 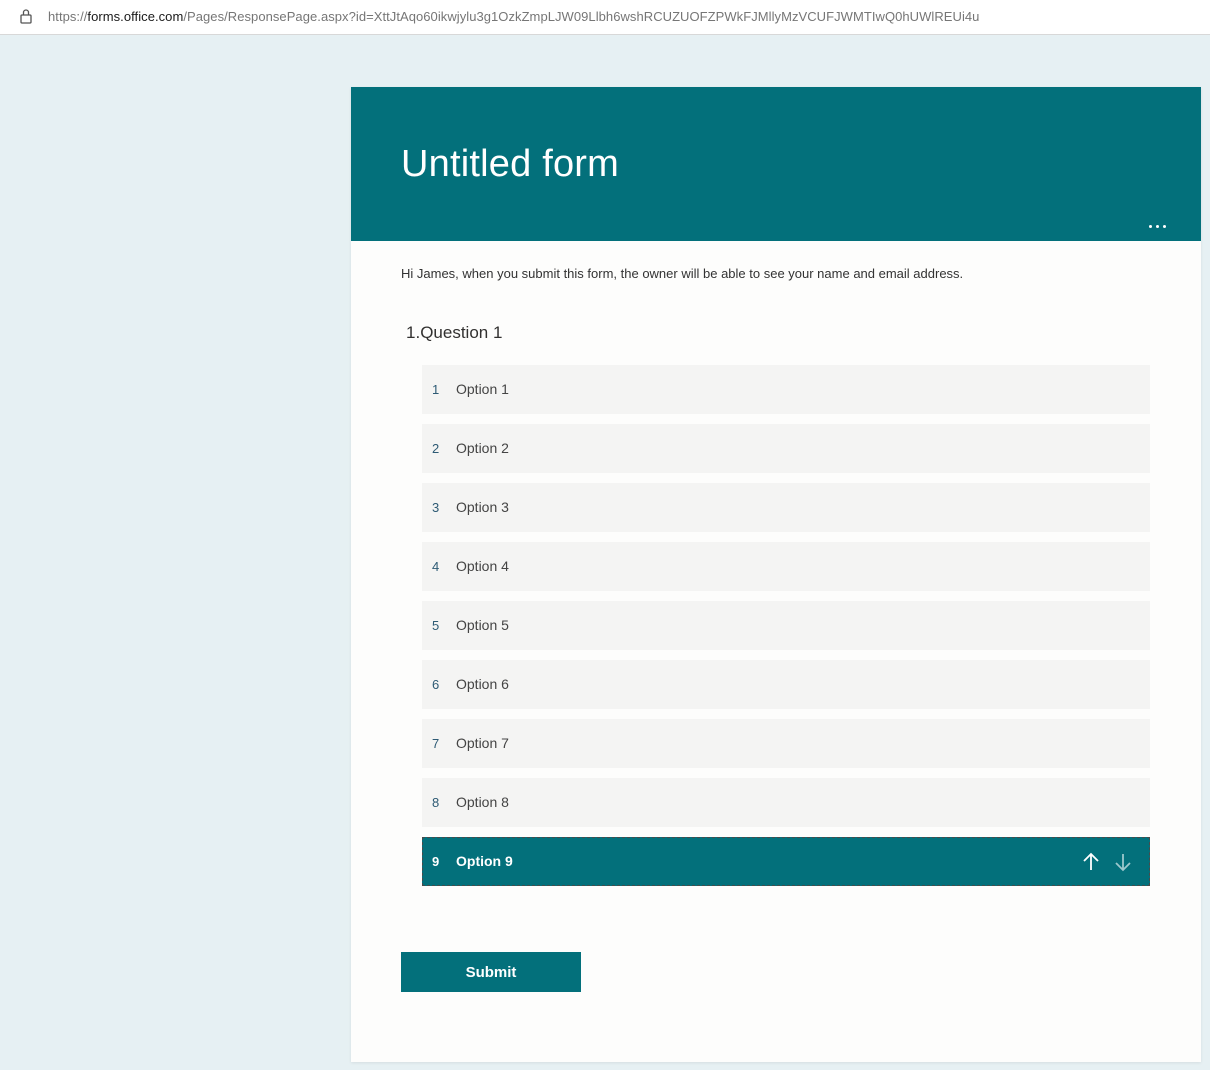 I want to click on form-title: Untitled form, so click(x=510, y=164).